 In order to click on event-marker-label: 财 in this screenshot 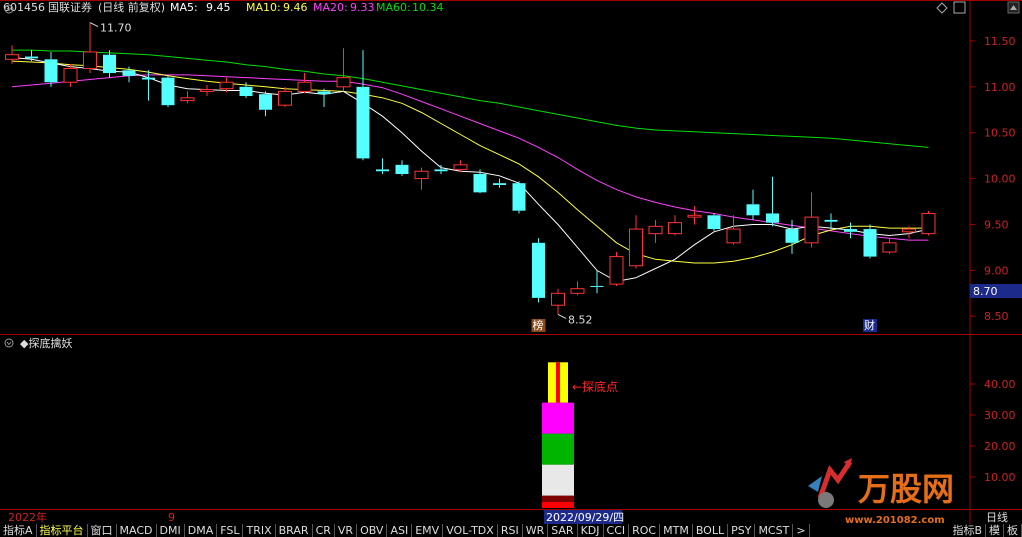, I will do `click(869, 325)`.